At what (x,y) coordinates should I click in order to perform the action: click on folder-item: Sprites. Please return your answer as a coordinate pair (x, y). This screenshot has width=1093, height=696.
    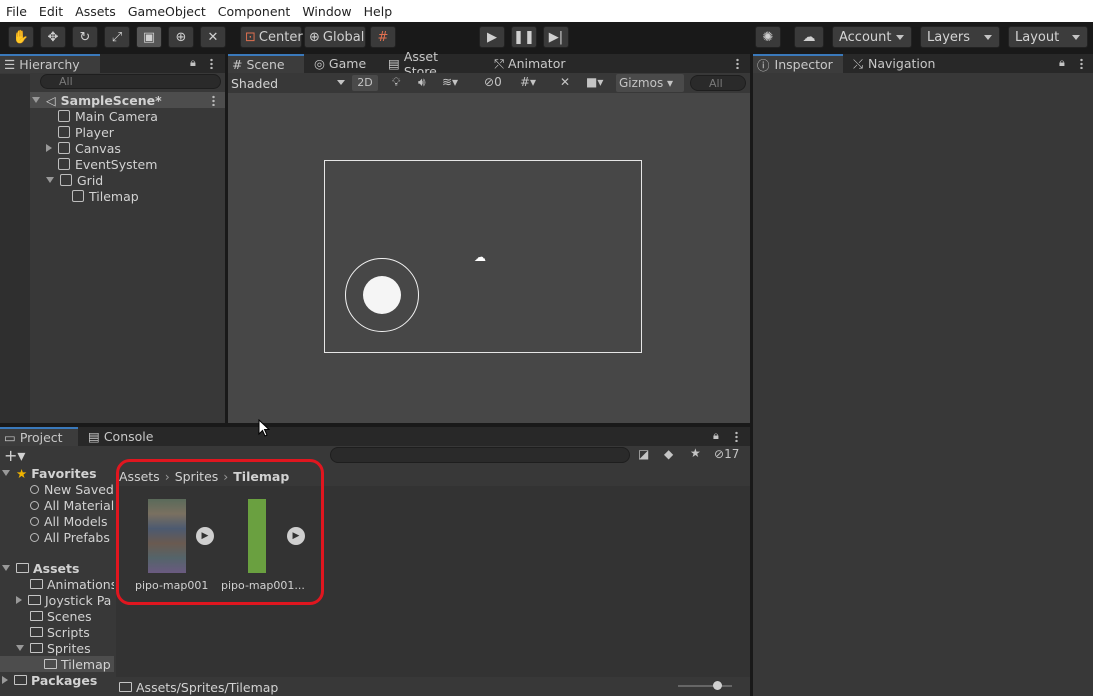
    Looking at the image, I should click on (53, 648).